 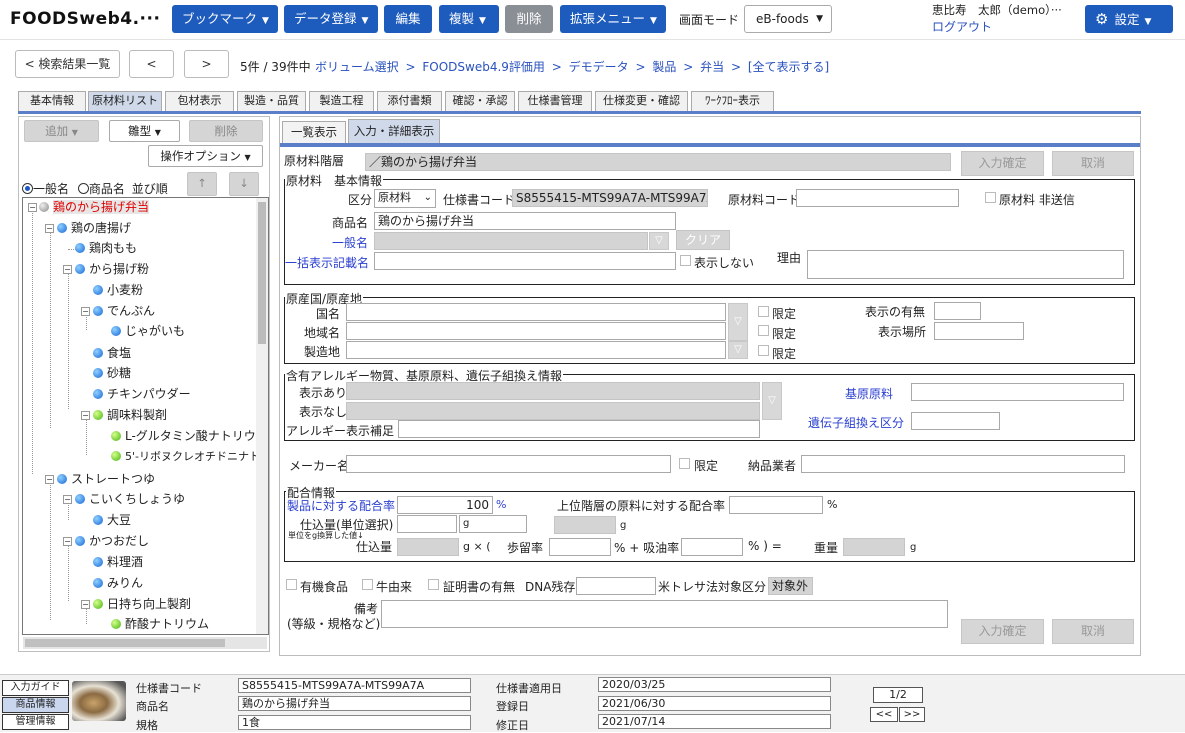 I want to click on tree-node: こいくちしょうゆ, so click(x=130, y=499).